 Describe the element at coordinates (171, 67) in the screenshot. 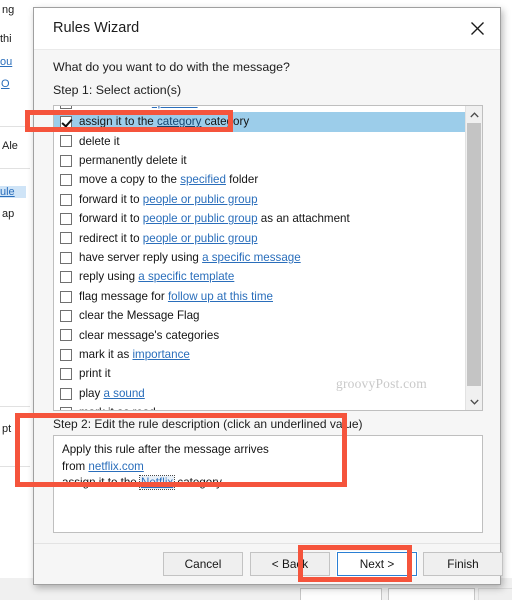

I see `dialog-prompt: What do you want to do with the message?` at that location.